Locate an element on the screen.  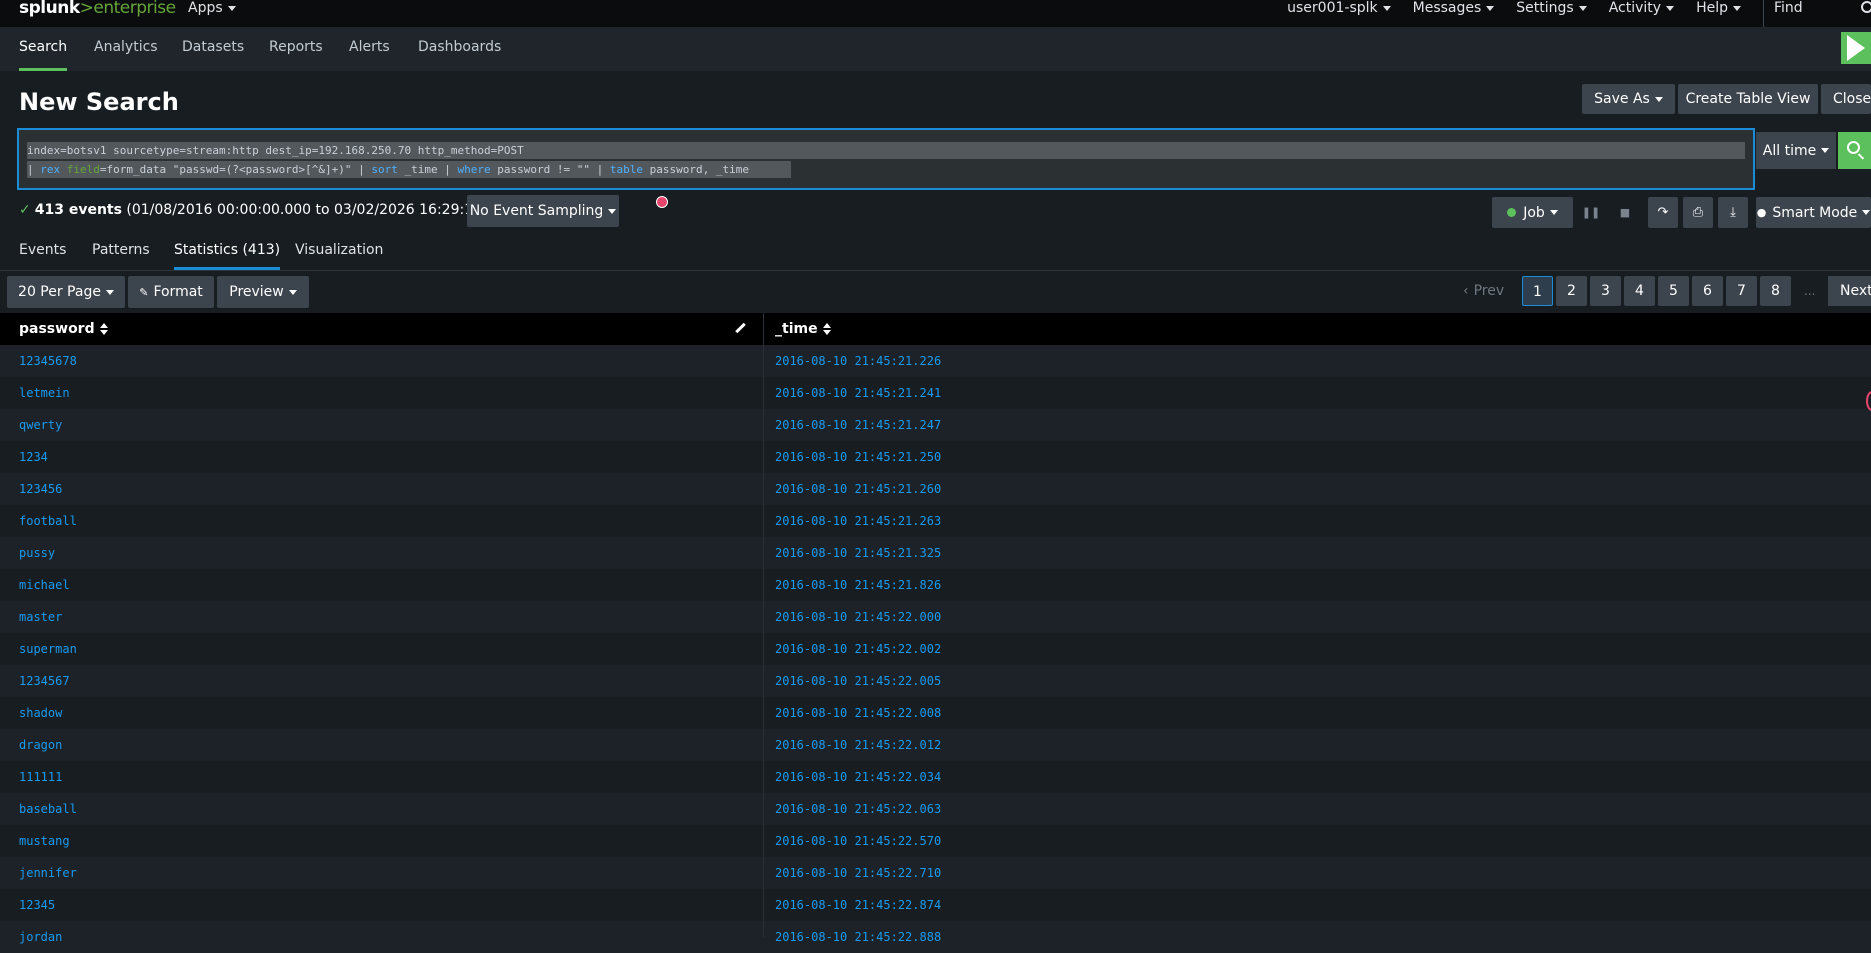
password-cell: michael is located at coordinates (44, 585).